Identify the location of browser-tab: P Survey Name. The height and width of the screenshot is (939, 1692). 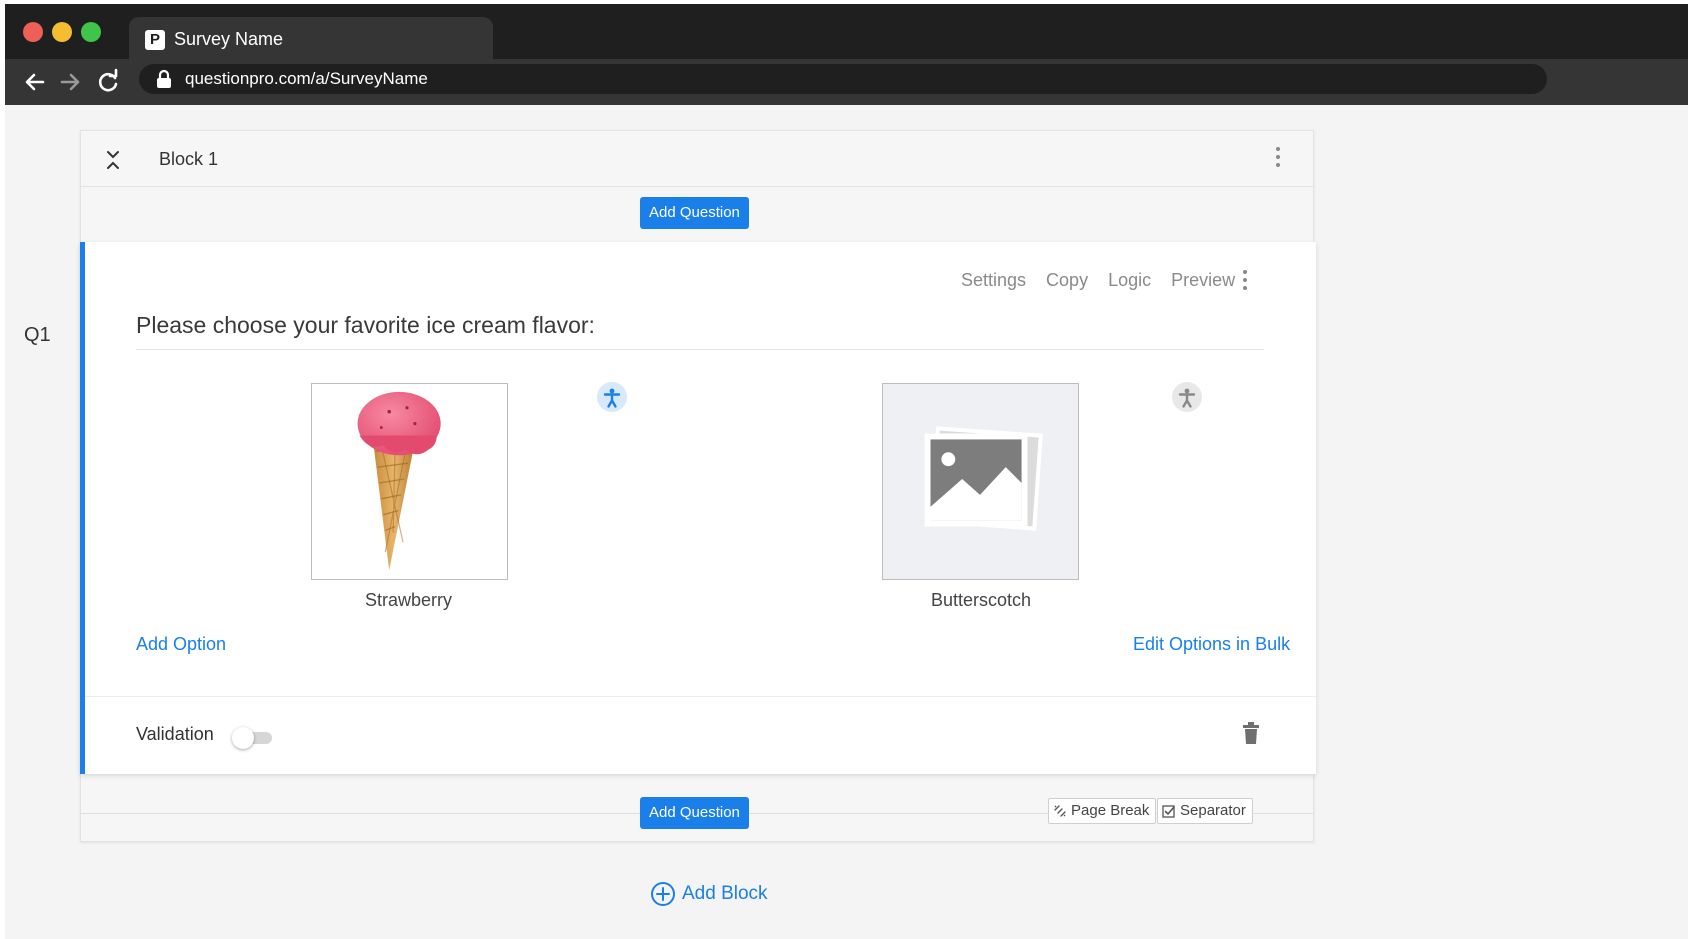
(311, 38).